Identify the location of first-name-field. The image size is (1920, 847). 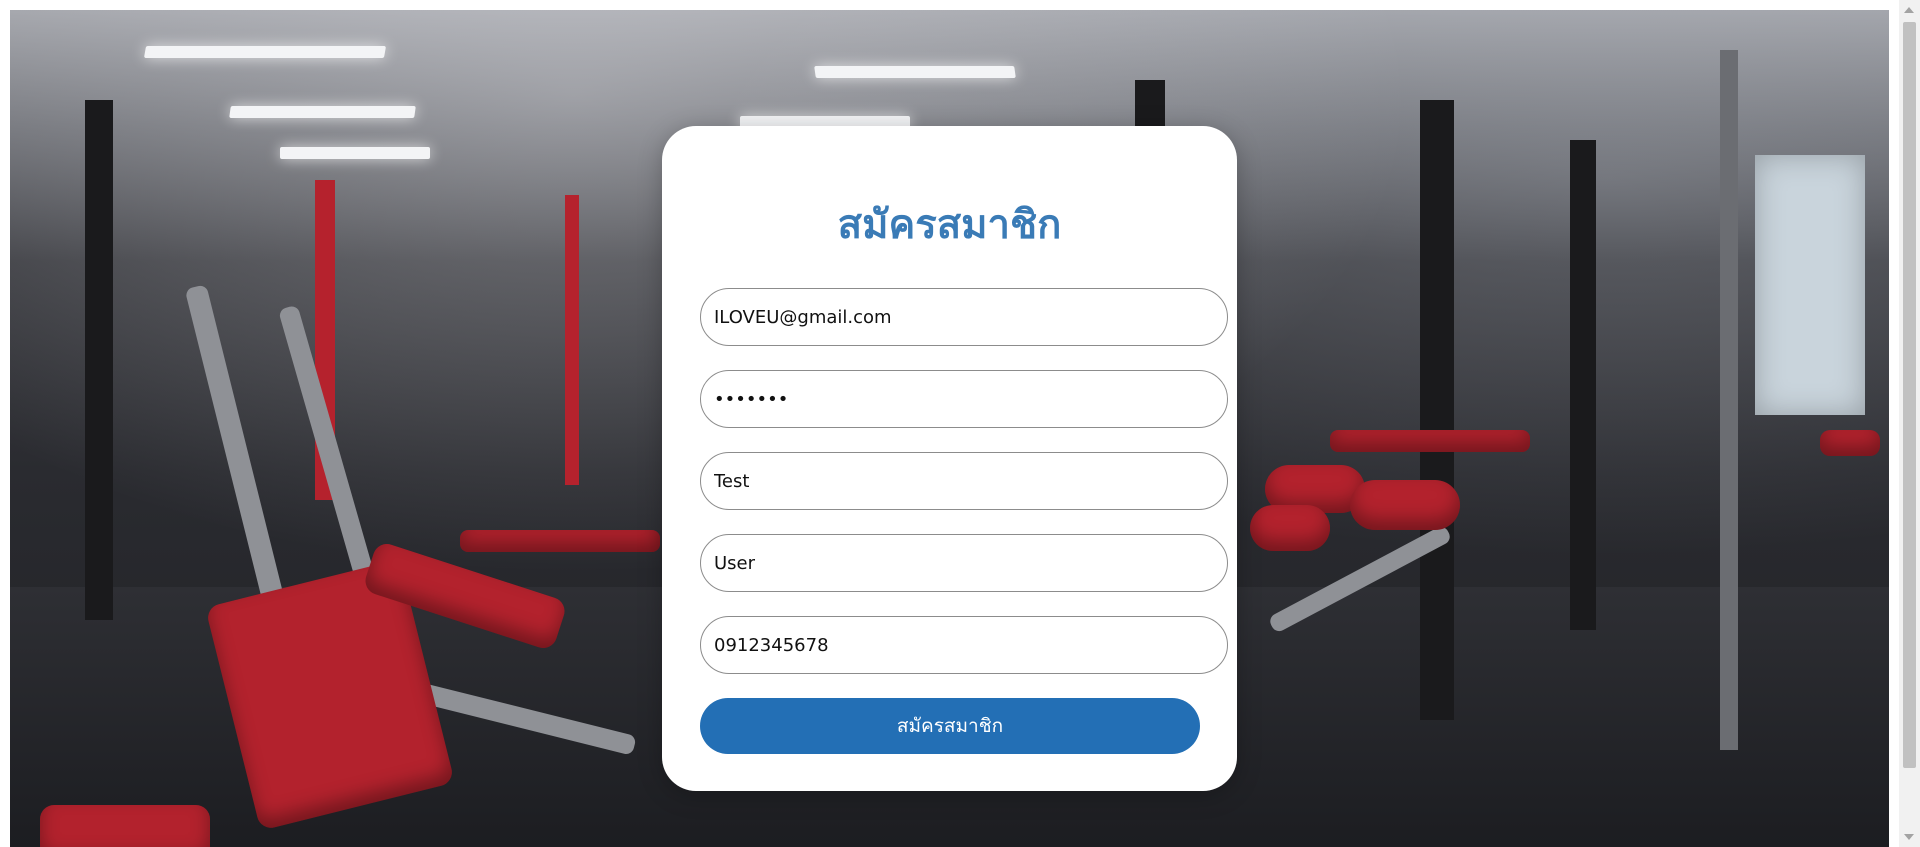
(964, 481).